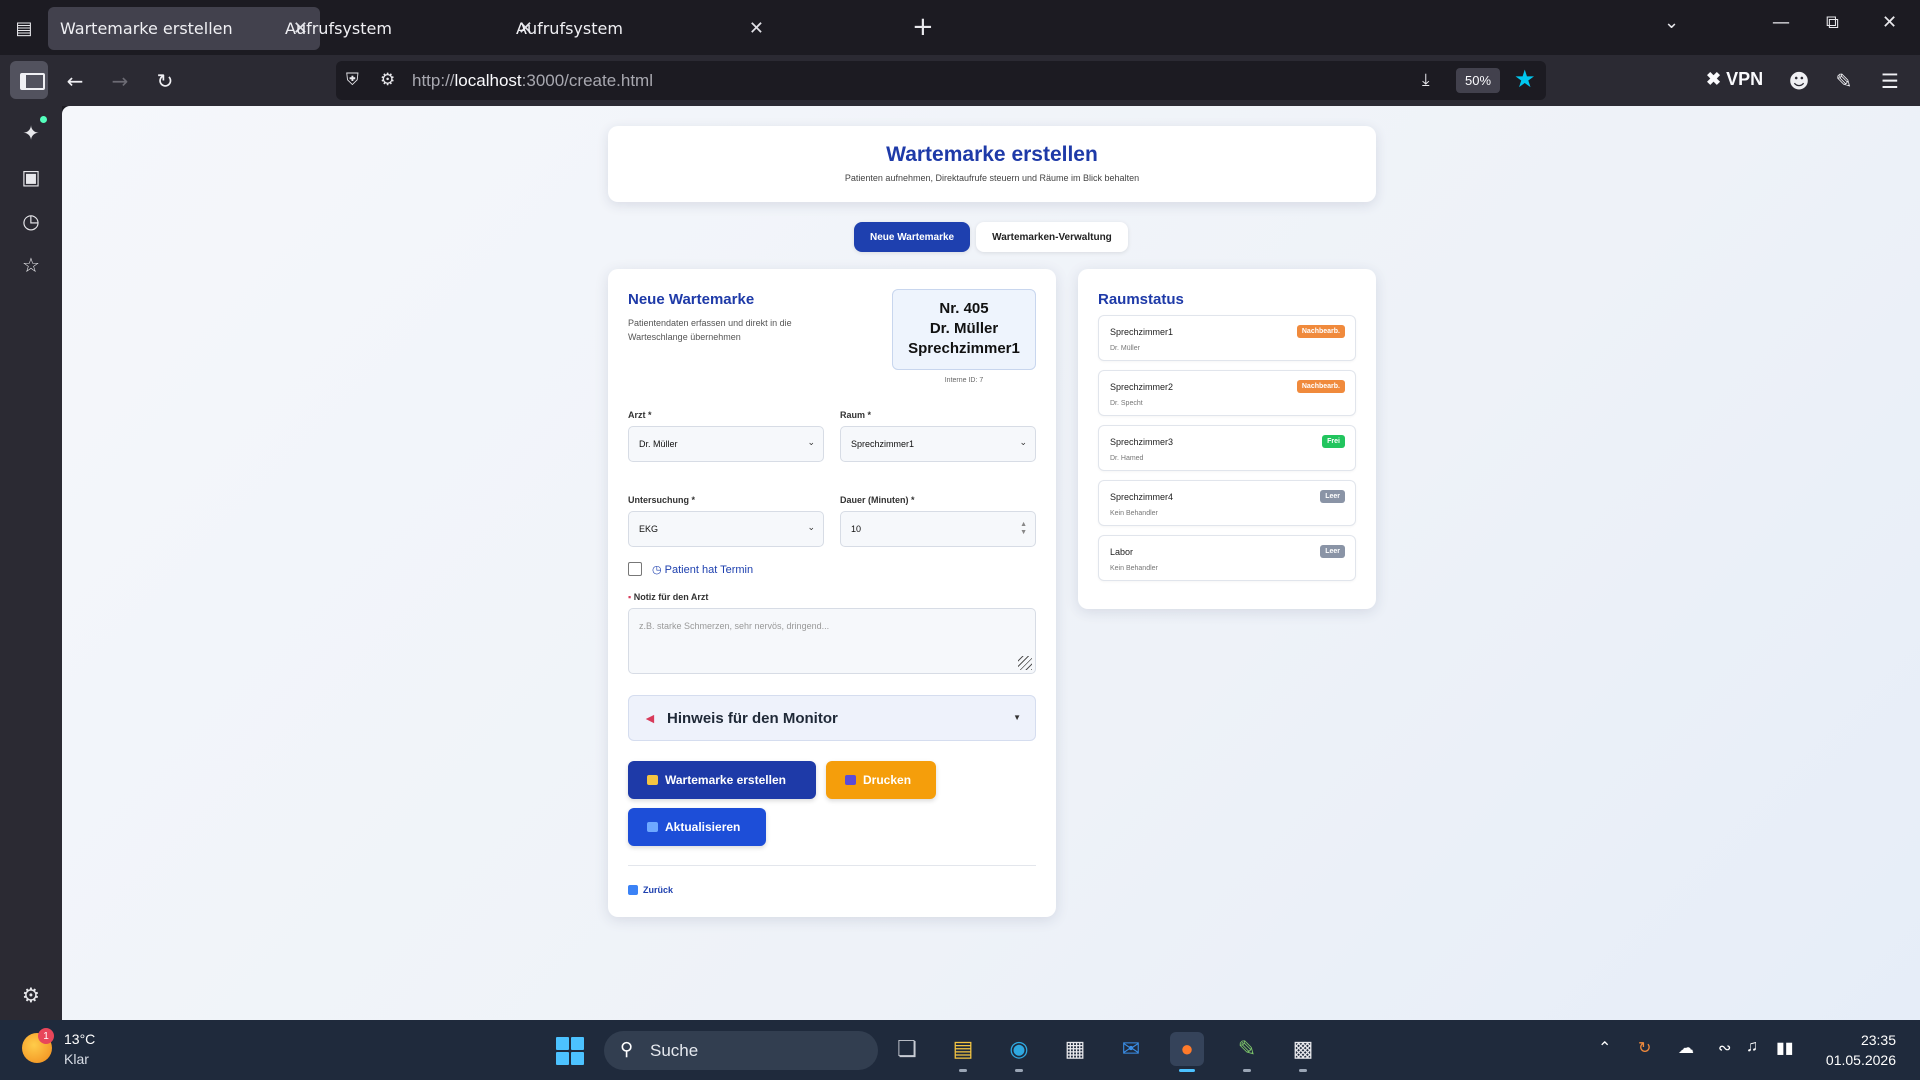  I want to click on room-name: Sprechzimmer2, so click(1142, 387).